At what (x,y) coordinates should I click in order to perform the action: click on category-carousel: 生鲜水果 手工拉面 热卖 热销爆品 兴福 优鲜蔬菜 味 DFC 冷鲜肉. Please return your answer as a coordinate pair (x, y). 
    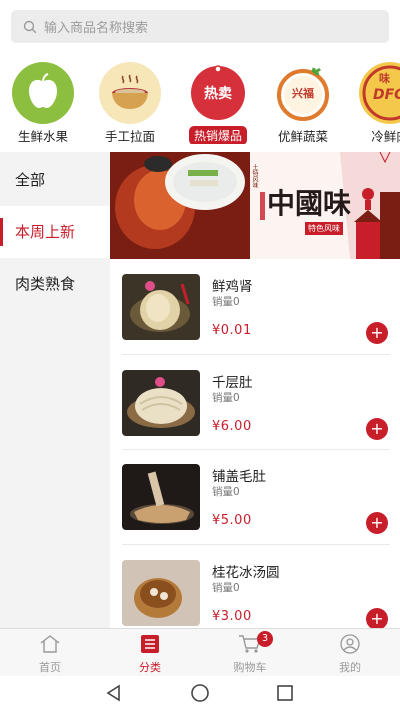
    Looking at the image, I should click on (200, 103).